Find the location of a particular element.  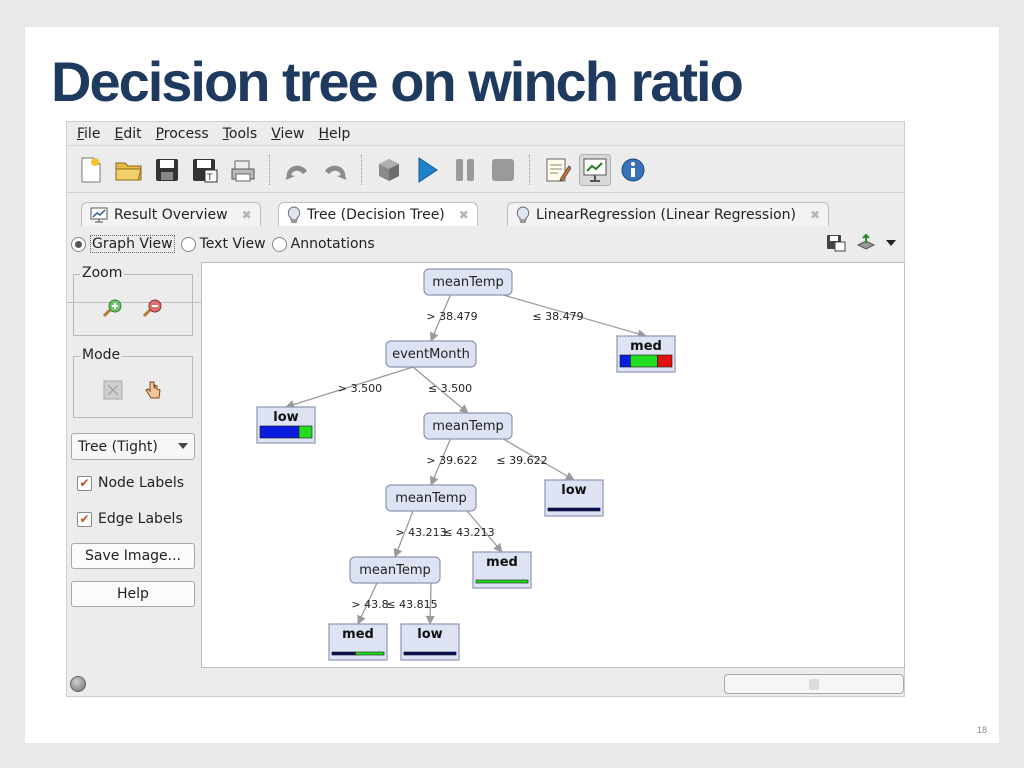

radio-label: Text View is located at coordinates (232, 244).